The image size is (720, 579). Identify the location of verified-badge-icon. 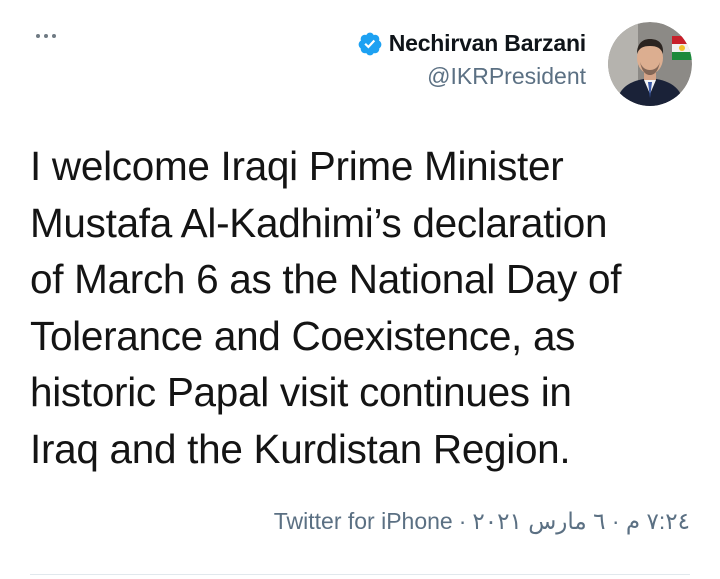
(370, 43).